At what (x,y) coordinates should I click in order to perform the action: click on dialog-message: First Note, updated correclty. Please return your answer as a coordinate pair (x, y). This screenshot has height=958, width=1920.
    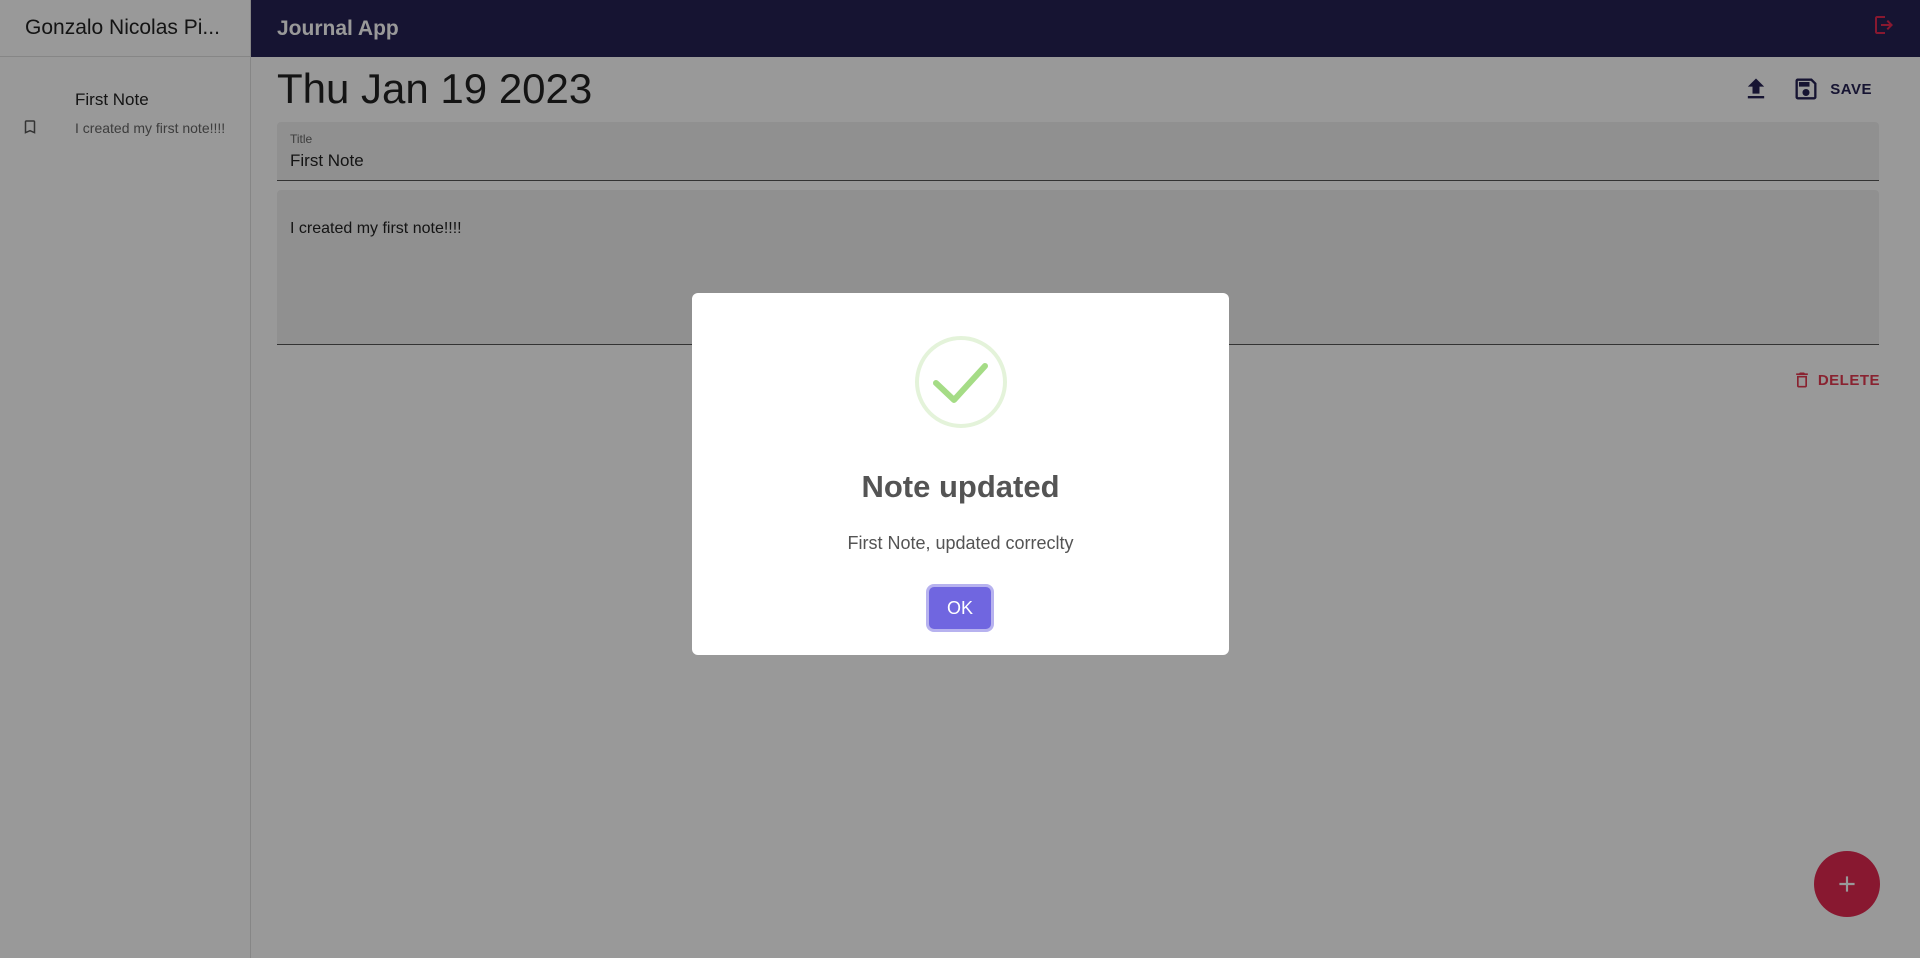
    Looking at the image, I should click on (960, 543).